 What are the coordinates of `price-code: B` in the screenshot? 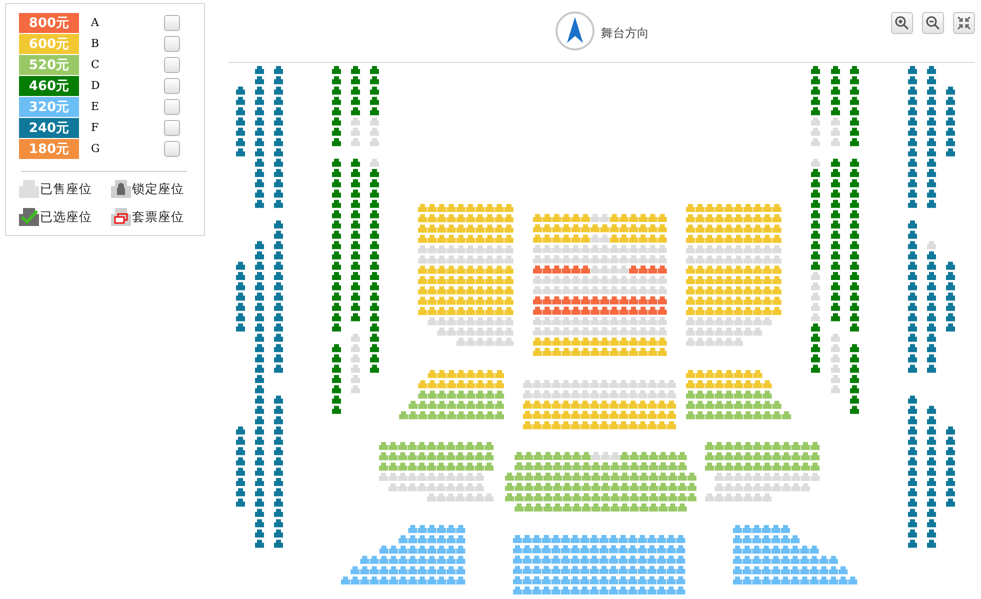 It's located at (95, 43).